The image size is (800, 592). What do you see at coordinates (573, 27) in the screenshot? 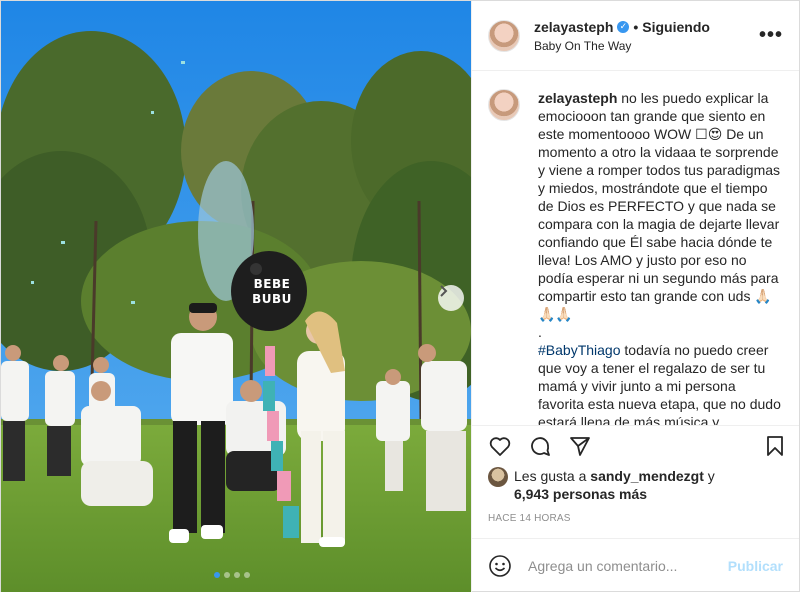
I see `header-username: zelayasteph` at bounding box center [573, 27].